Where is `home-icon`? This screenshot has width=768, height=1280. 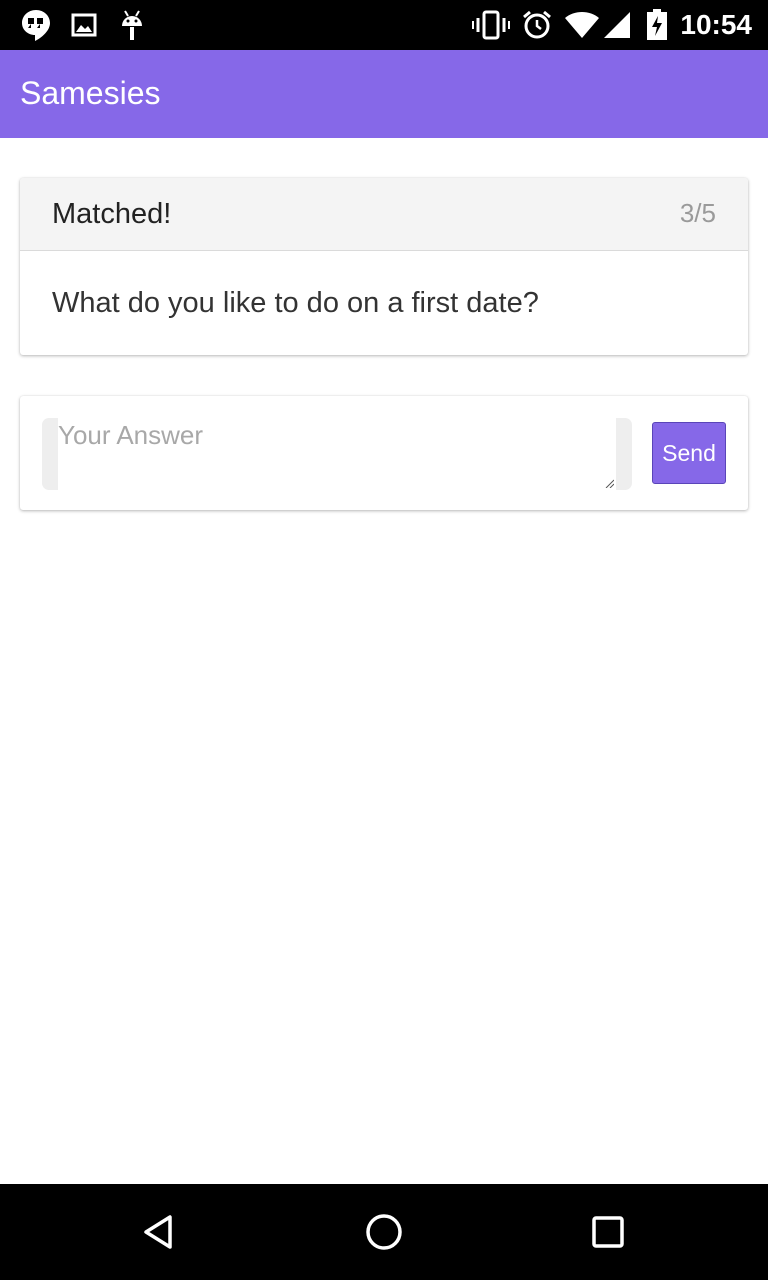 home-icon is located at coordinates (384, 1232).